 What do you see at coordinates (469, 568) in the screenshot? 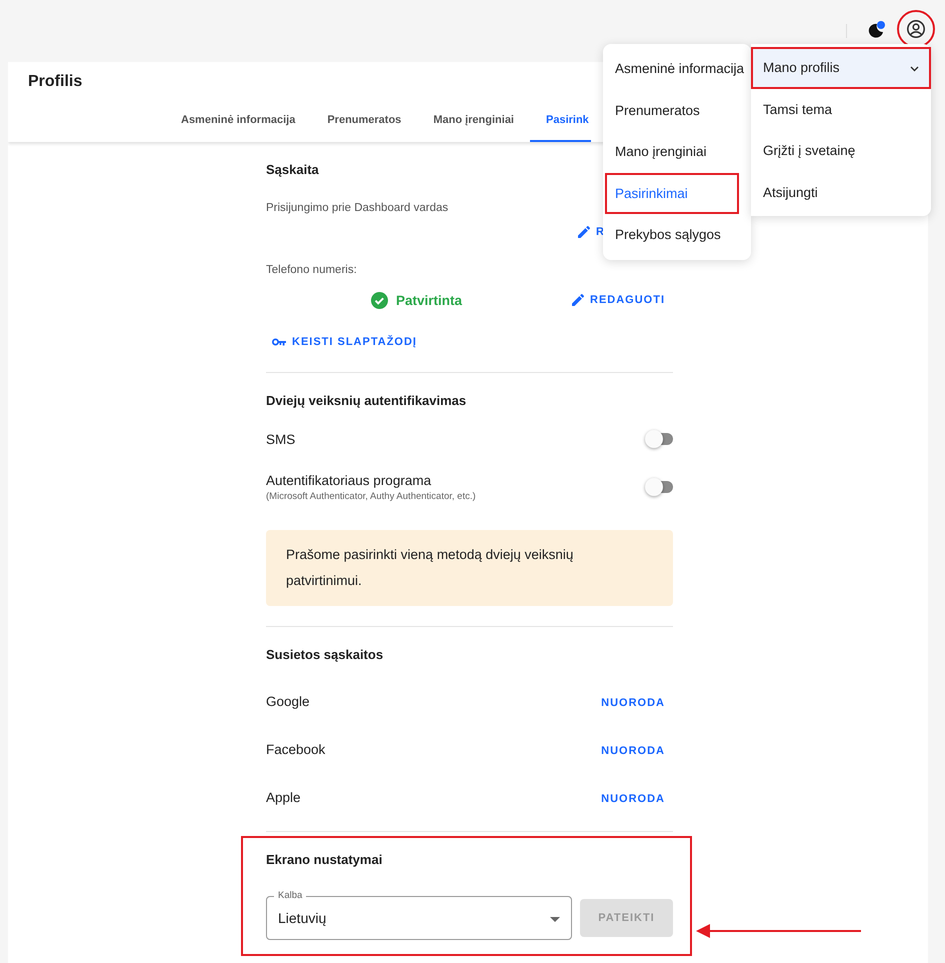
I see `info-notice: Prašome pasirinkti vieną metodą dviejų veiksnių patvirtinimui.` at bounding box center [469, 568].